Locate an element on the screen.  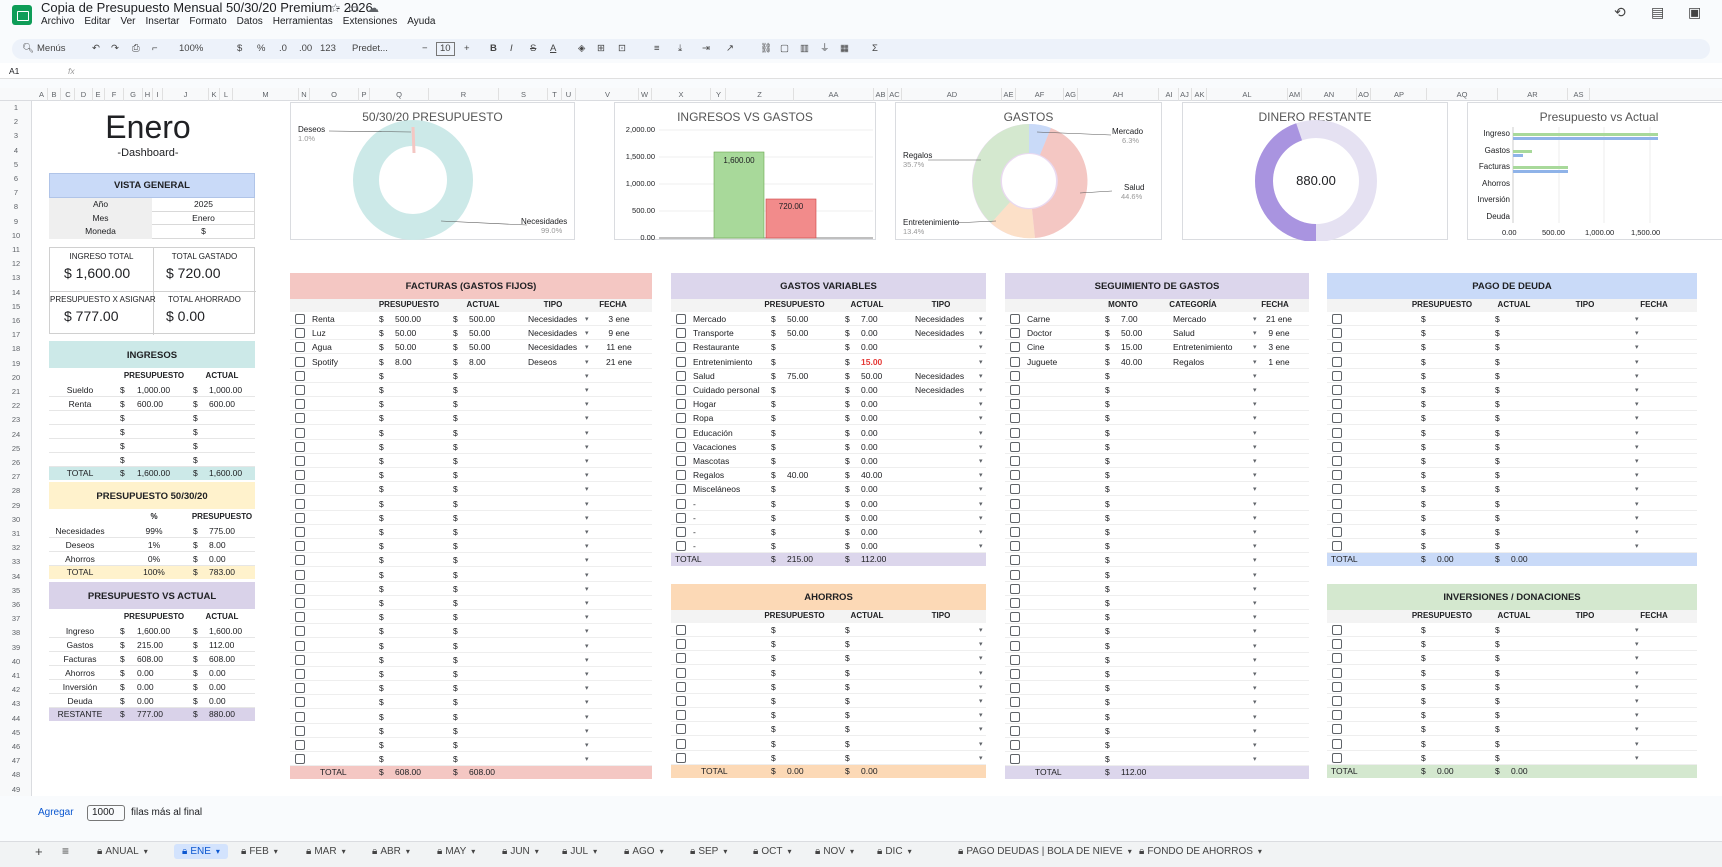
column-header: I is located at coordinates (158, 94).